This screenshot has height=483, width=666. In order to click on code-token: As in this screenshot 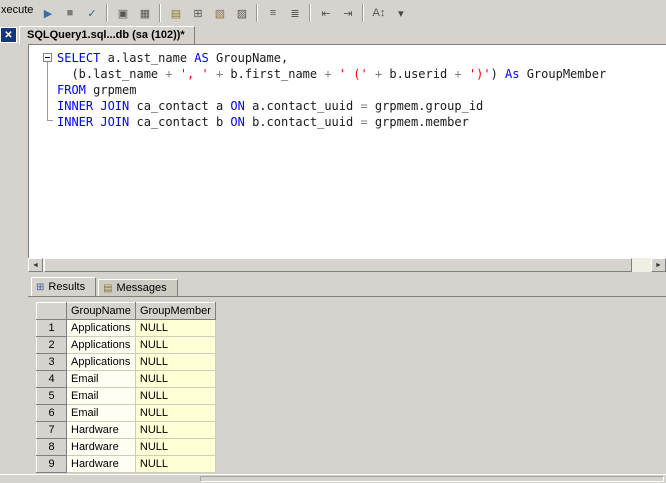, I will do `click(512, 74)`.